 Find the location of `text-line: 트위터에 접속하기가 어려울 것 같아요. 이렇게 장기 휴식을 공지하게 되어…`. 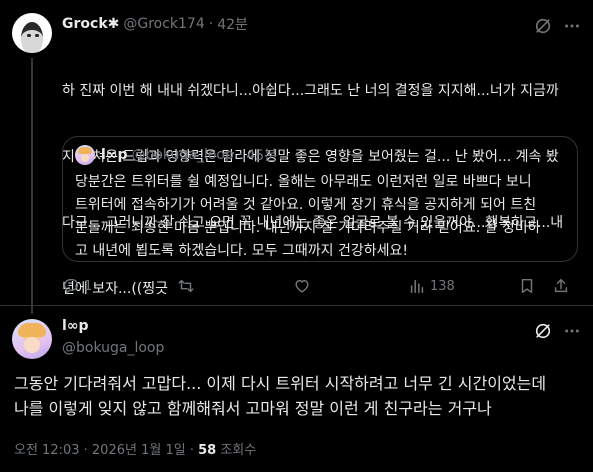

text-line: 트위터에 접속하기가 어려울 것 같아요. 이렇게 장기 휴식을 공지하게 되어… is located at coordinates (306, 205).